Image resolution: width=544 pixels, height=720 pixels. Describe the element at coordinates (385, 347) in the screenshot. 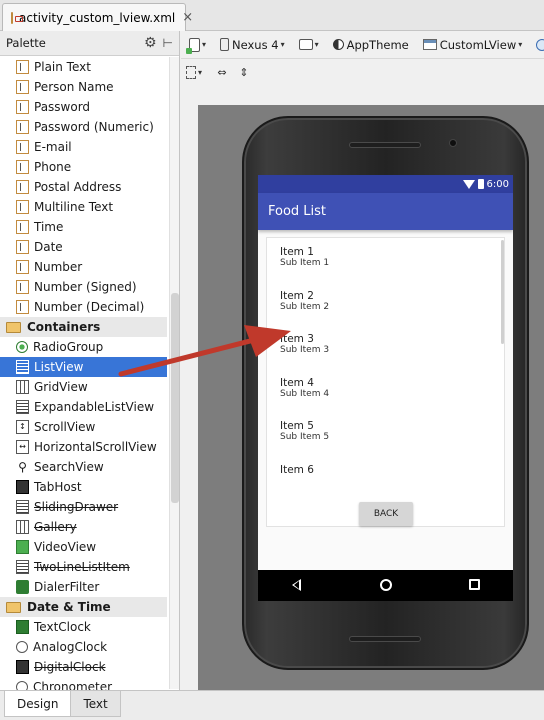

I see `list-item: Item 3 Sub Item 3` at that location.